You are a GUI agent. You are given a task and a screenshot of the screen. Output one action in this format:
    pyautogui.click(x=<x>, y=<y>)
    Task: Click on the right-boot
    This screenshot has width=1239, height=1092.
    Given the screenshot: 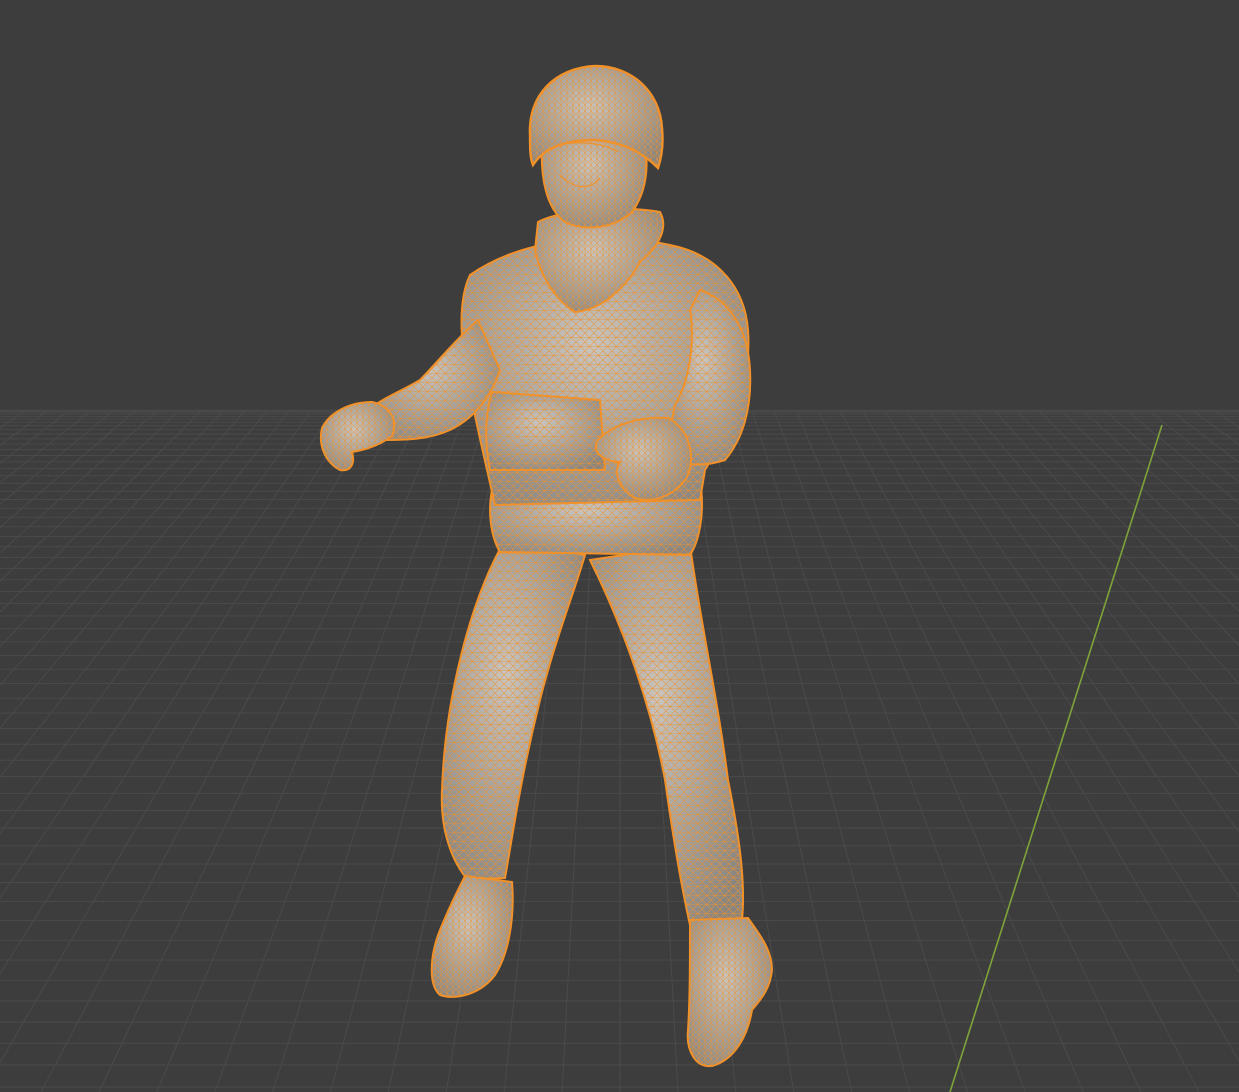 What is the action you would take?
    pyautogui.click(x=730, y=992)
    